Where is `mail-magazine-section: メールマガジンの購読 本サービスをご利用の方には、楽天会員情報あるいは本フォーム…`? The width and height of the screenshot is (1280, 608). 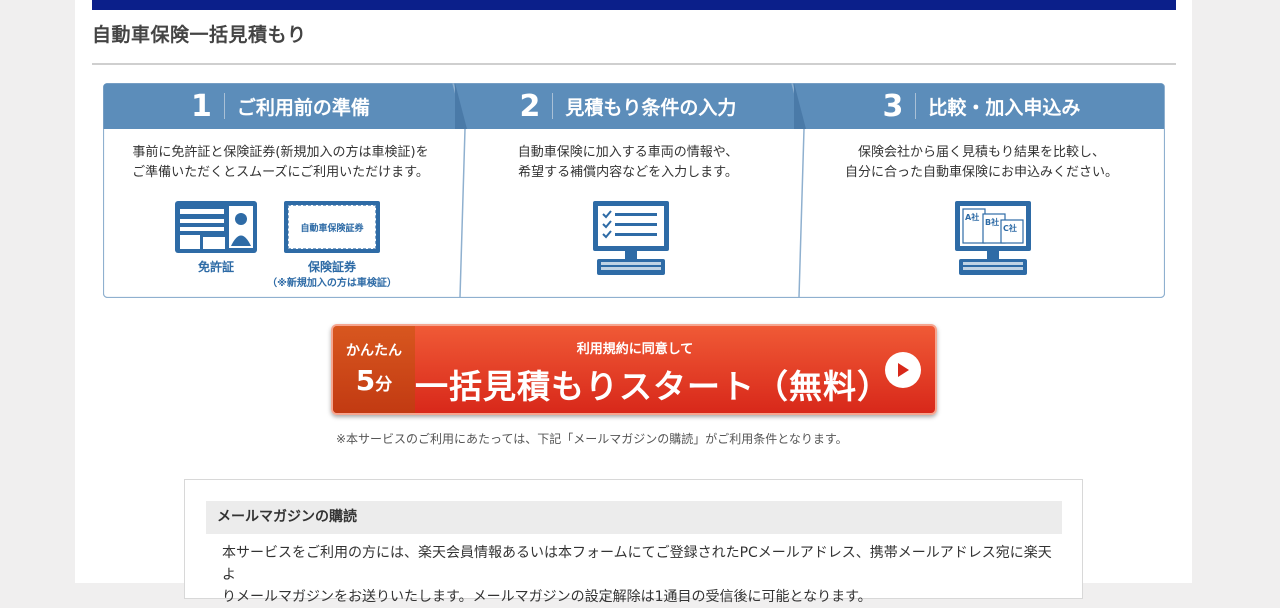 mail-magazine-section: メールマガジンの購読 本サービスをご利用の方には、楽天会員情報あるいは本フォーム… is located at coordinates (633, 542).